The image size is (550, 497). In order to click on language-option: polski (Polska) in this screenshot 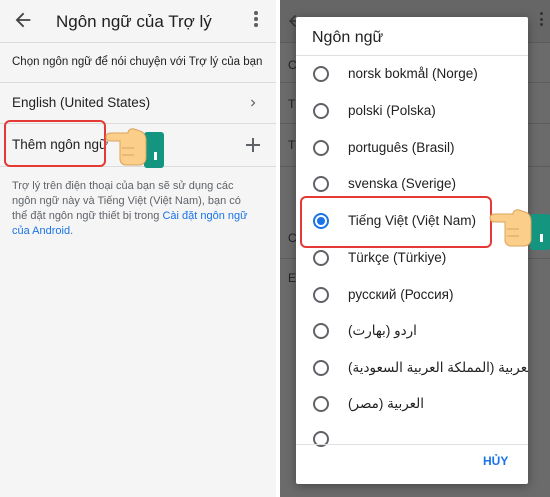, I will do `click(412, 111)`.